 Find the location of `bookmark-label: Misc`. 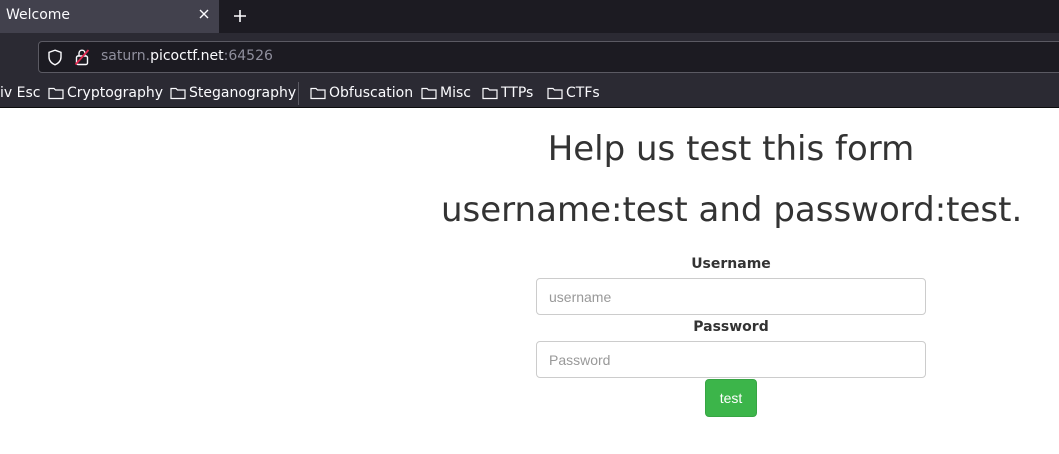

bookmark-label: Misc is located at coordinates (455, 93).